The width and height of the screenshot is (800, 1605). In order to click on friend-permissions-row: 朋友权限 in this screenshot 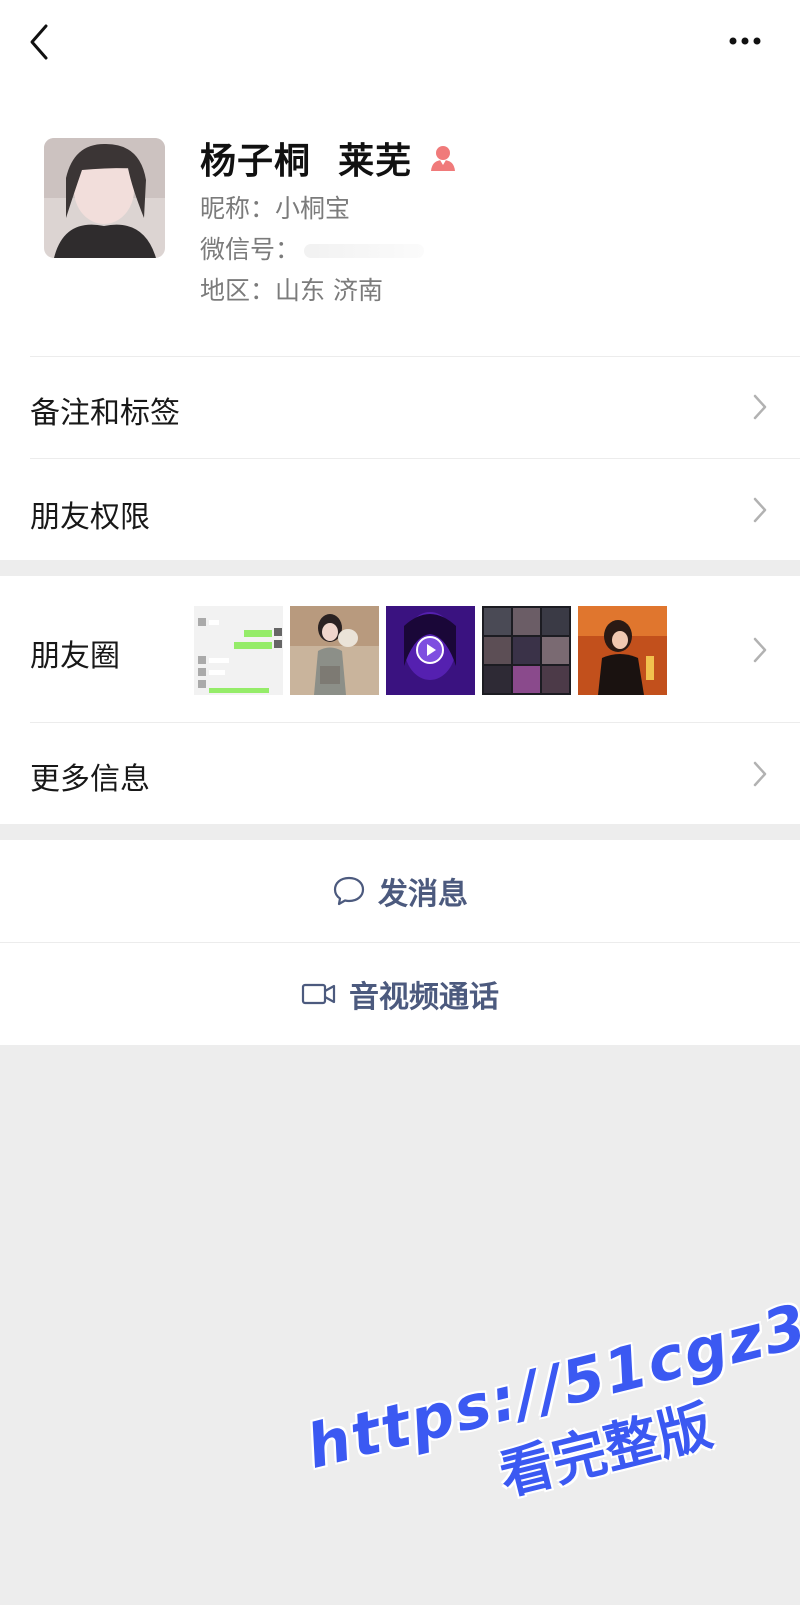, I will do `click(400, 509)`.